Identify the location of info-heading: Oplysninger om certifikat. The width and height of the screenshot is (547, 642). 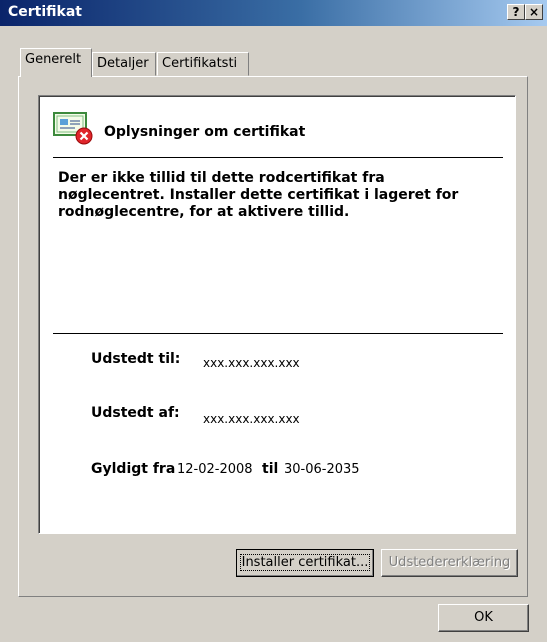
(205, 132).